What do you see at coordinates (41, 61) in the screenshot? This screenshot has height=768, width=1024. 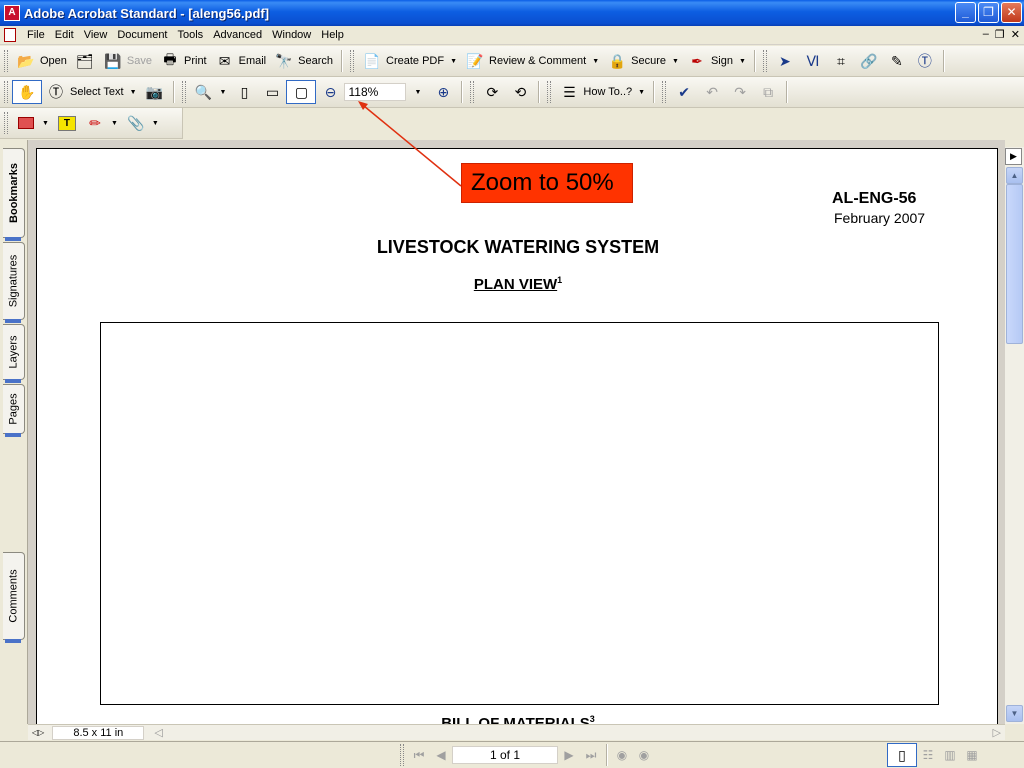 I see `open-button: 📂 Open` at bounding box center [41, 61].